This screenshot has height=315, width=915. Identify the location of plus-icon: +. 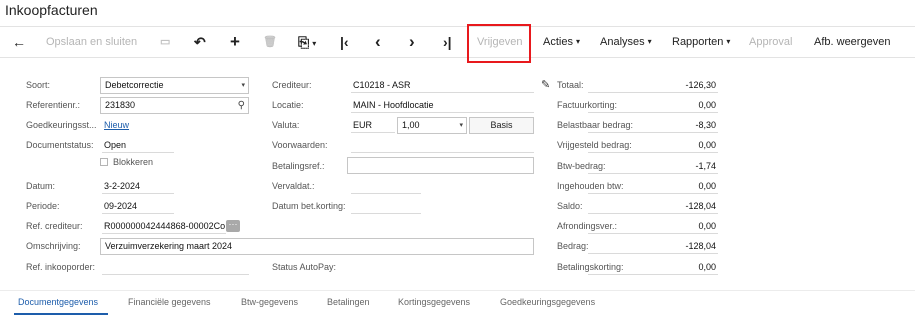
(235, 41).